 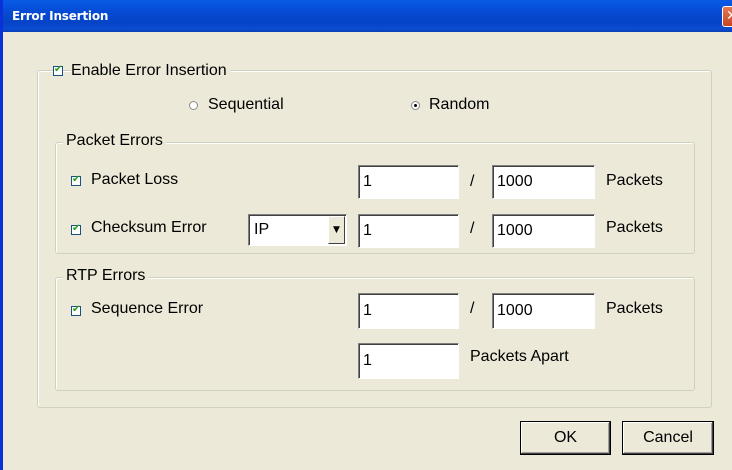 I want to click on cancel-button-label: Cancel, so click(x=668, y=437).